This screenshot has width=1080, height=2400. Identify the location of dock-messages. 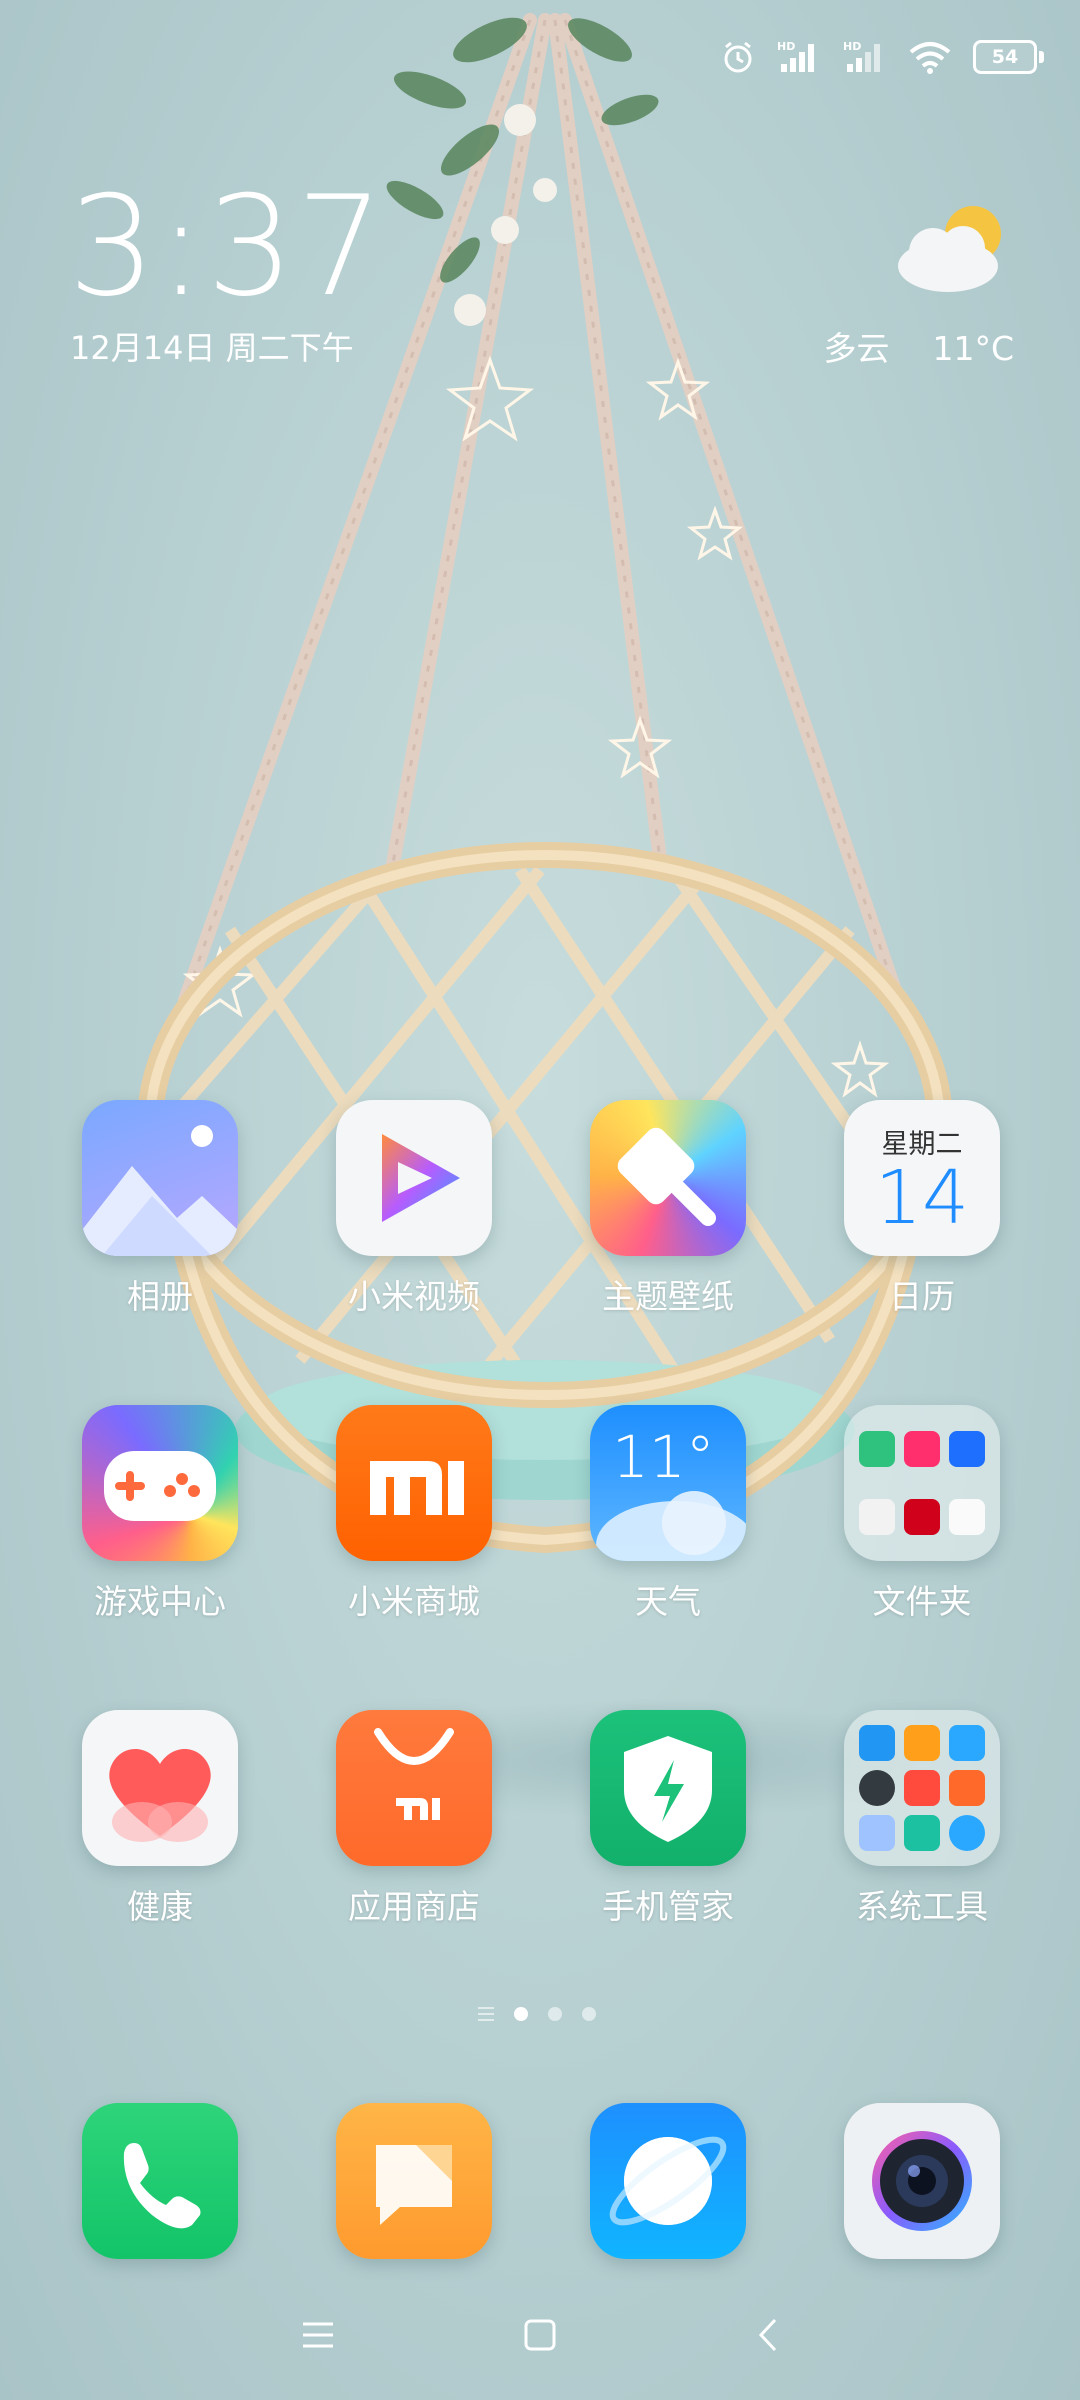
(414, 2181).